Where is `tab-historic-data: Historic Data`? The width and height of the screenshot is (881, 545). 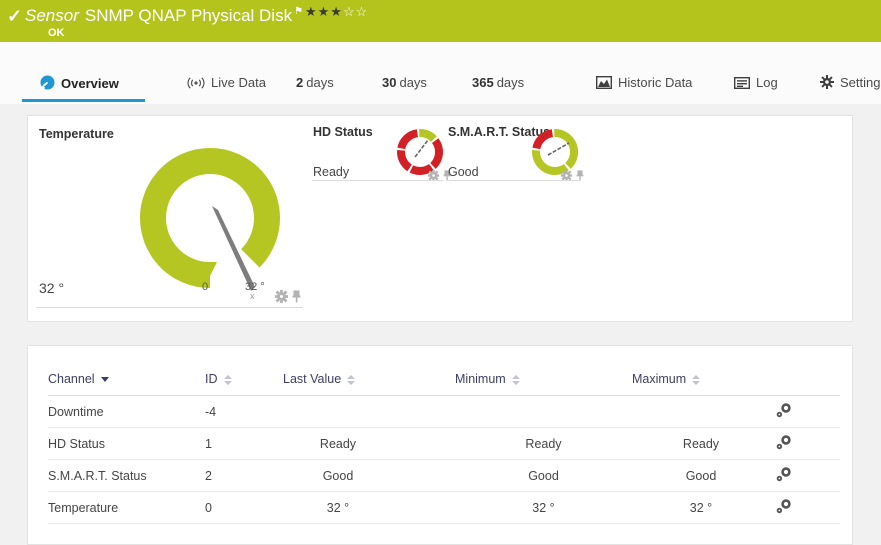 tab-historic-data: Historic Data is located at coordinates (644, 83).